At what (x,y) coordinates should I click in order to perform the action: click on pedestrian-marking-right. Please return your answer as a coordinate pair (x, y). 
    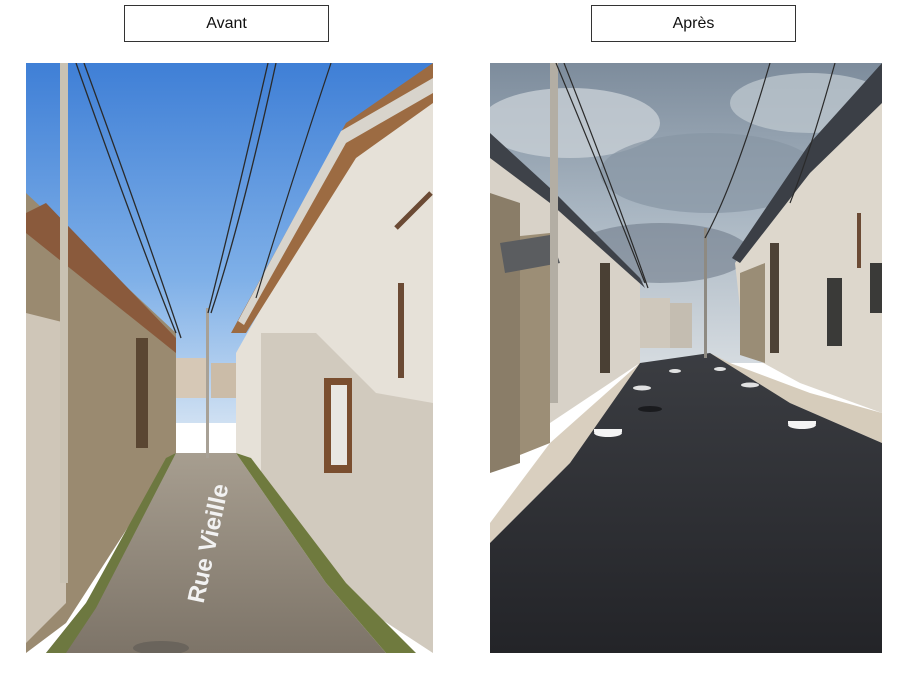
    Looking at the image, I should click on (802, 425).